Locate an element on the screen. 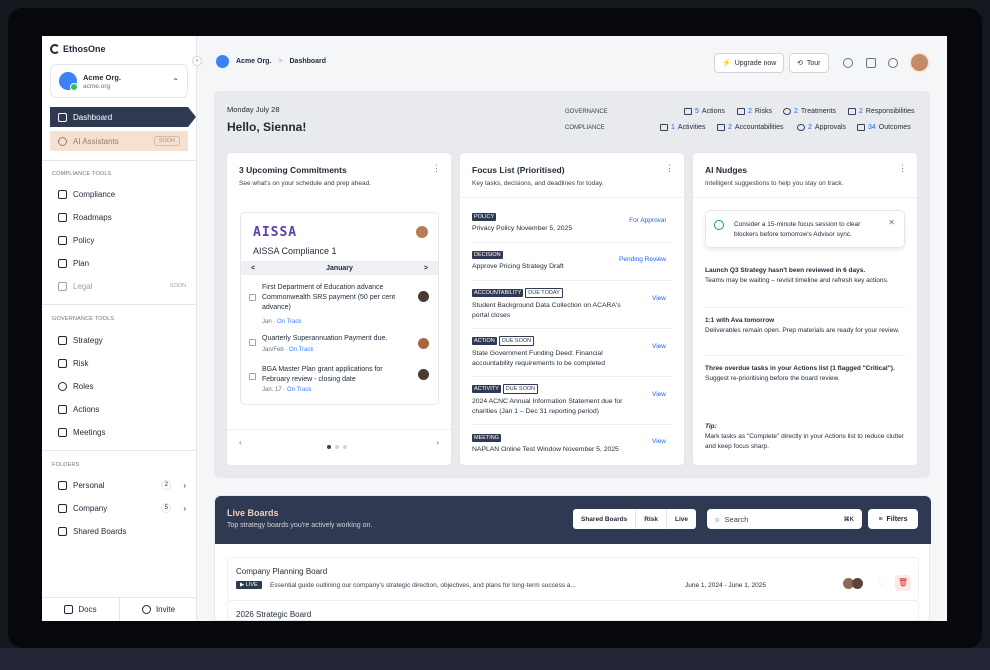  sidebar-item-label: Actions is located at coordinates (86, 409).